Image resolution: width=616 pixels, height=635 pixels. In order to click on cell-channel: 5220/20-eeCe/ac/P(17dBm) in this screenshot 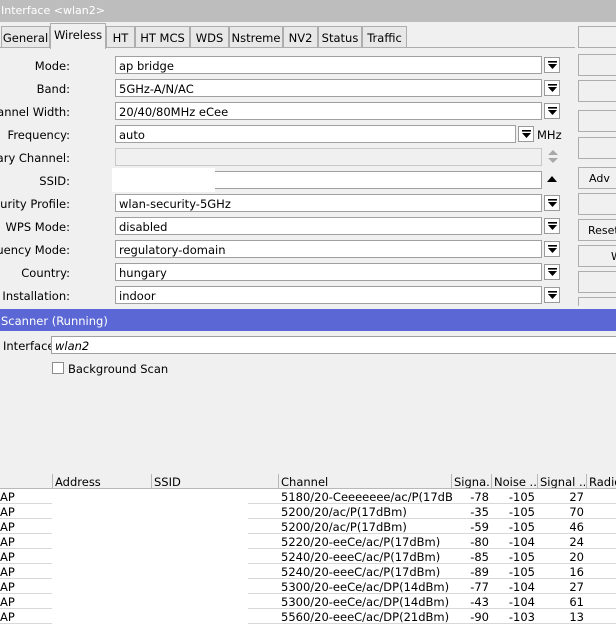, I will do `click(361, 542)`.